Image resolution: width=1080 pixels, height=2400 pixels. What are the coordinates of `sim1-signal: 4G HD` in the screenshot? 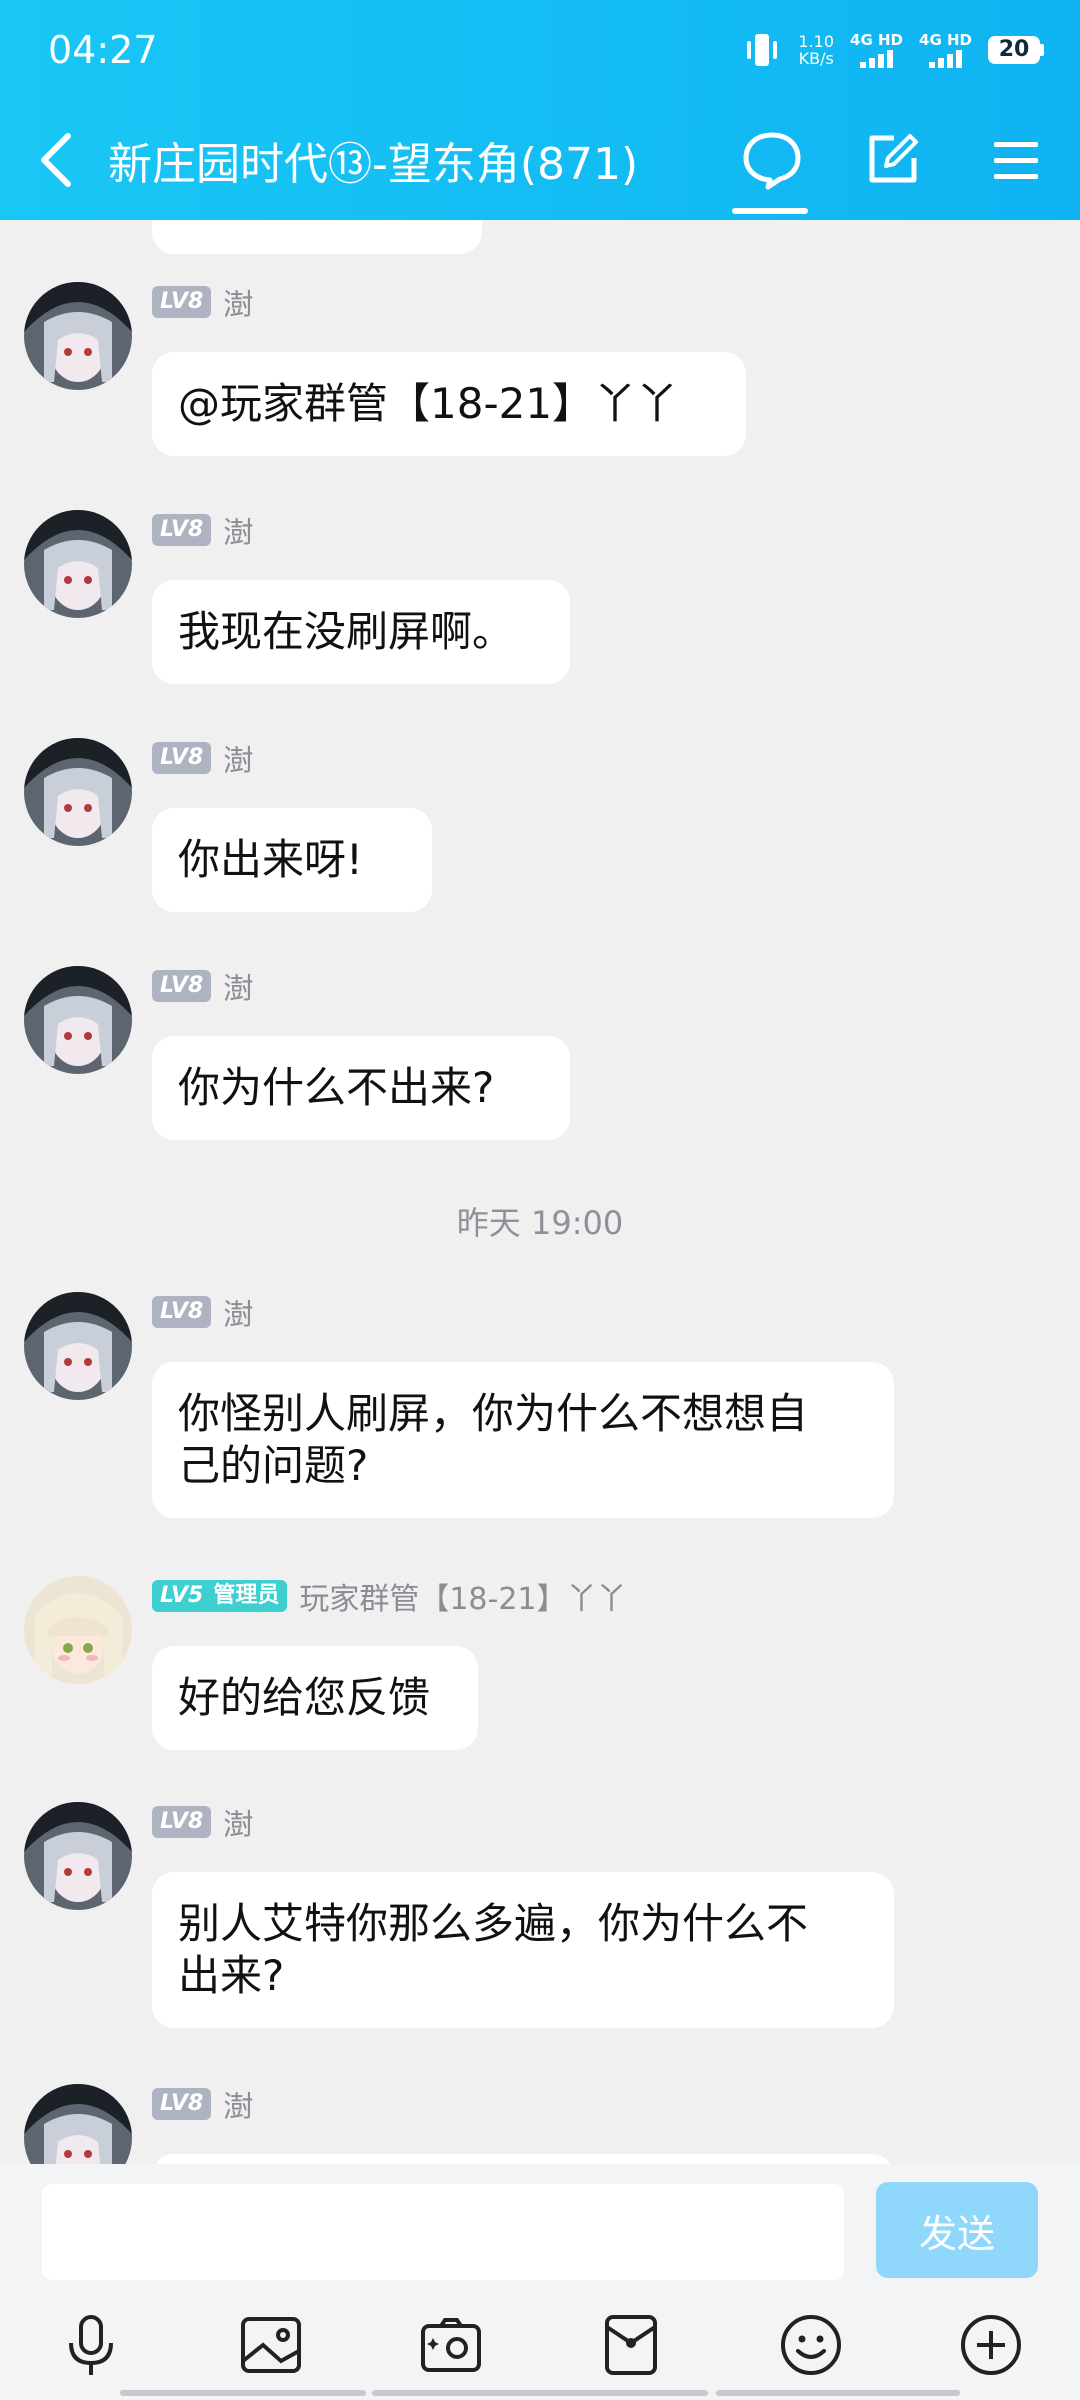 It's located at (876, 50).